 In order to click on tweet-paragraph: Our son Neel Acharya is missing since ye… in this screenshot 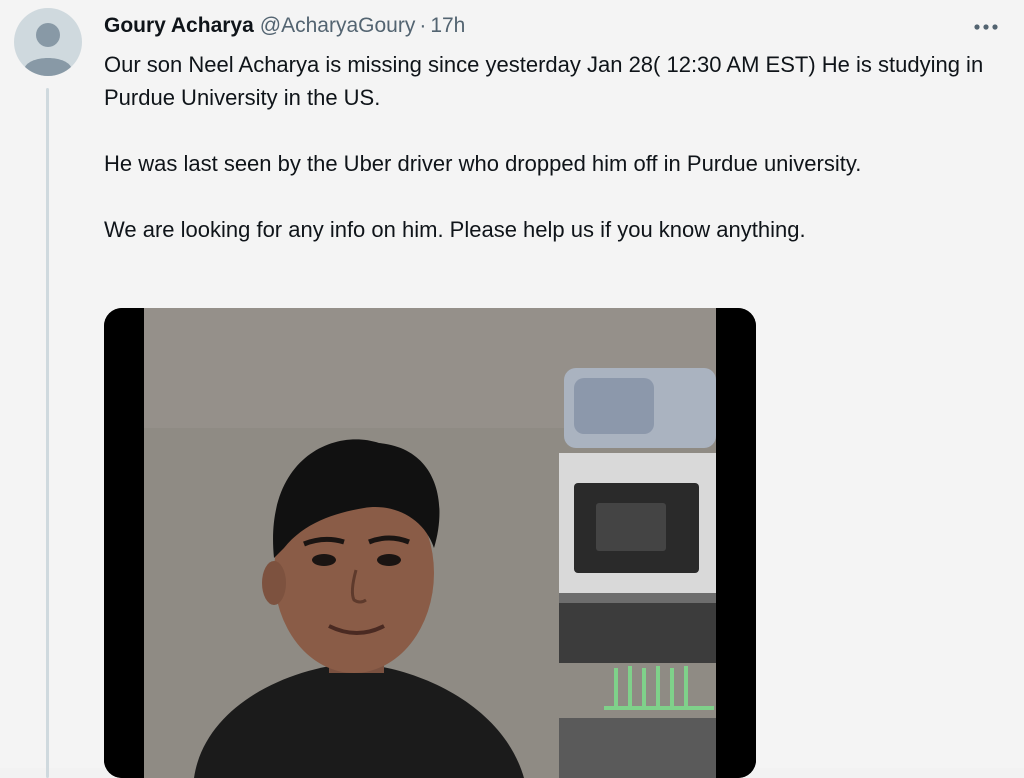, I will do `click(544, 81)`.